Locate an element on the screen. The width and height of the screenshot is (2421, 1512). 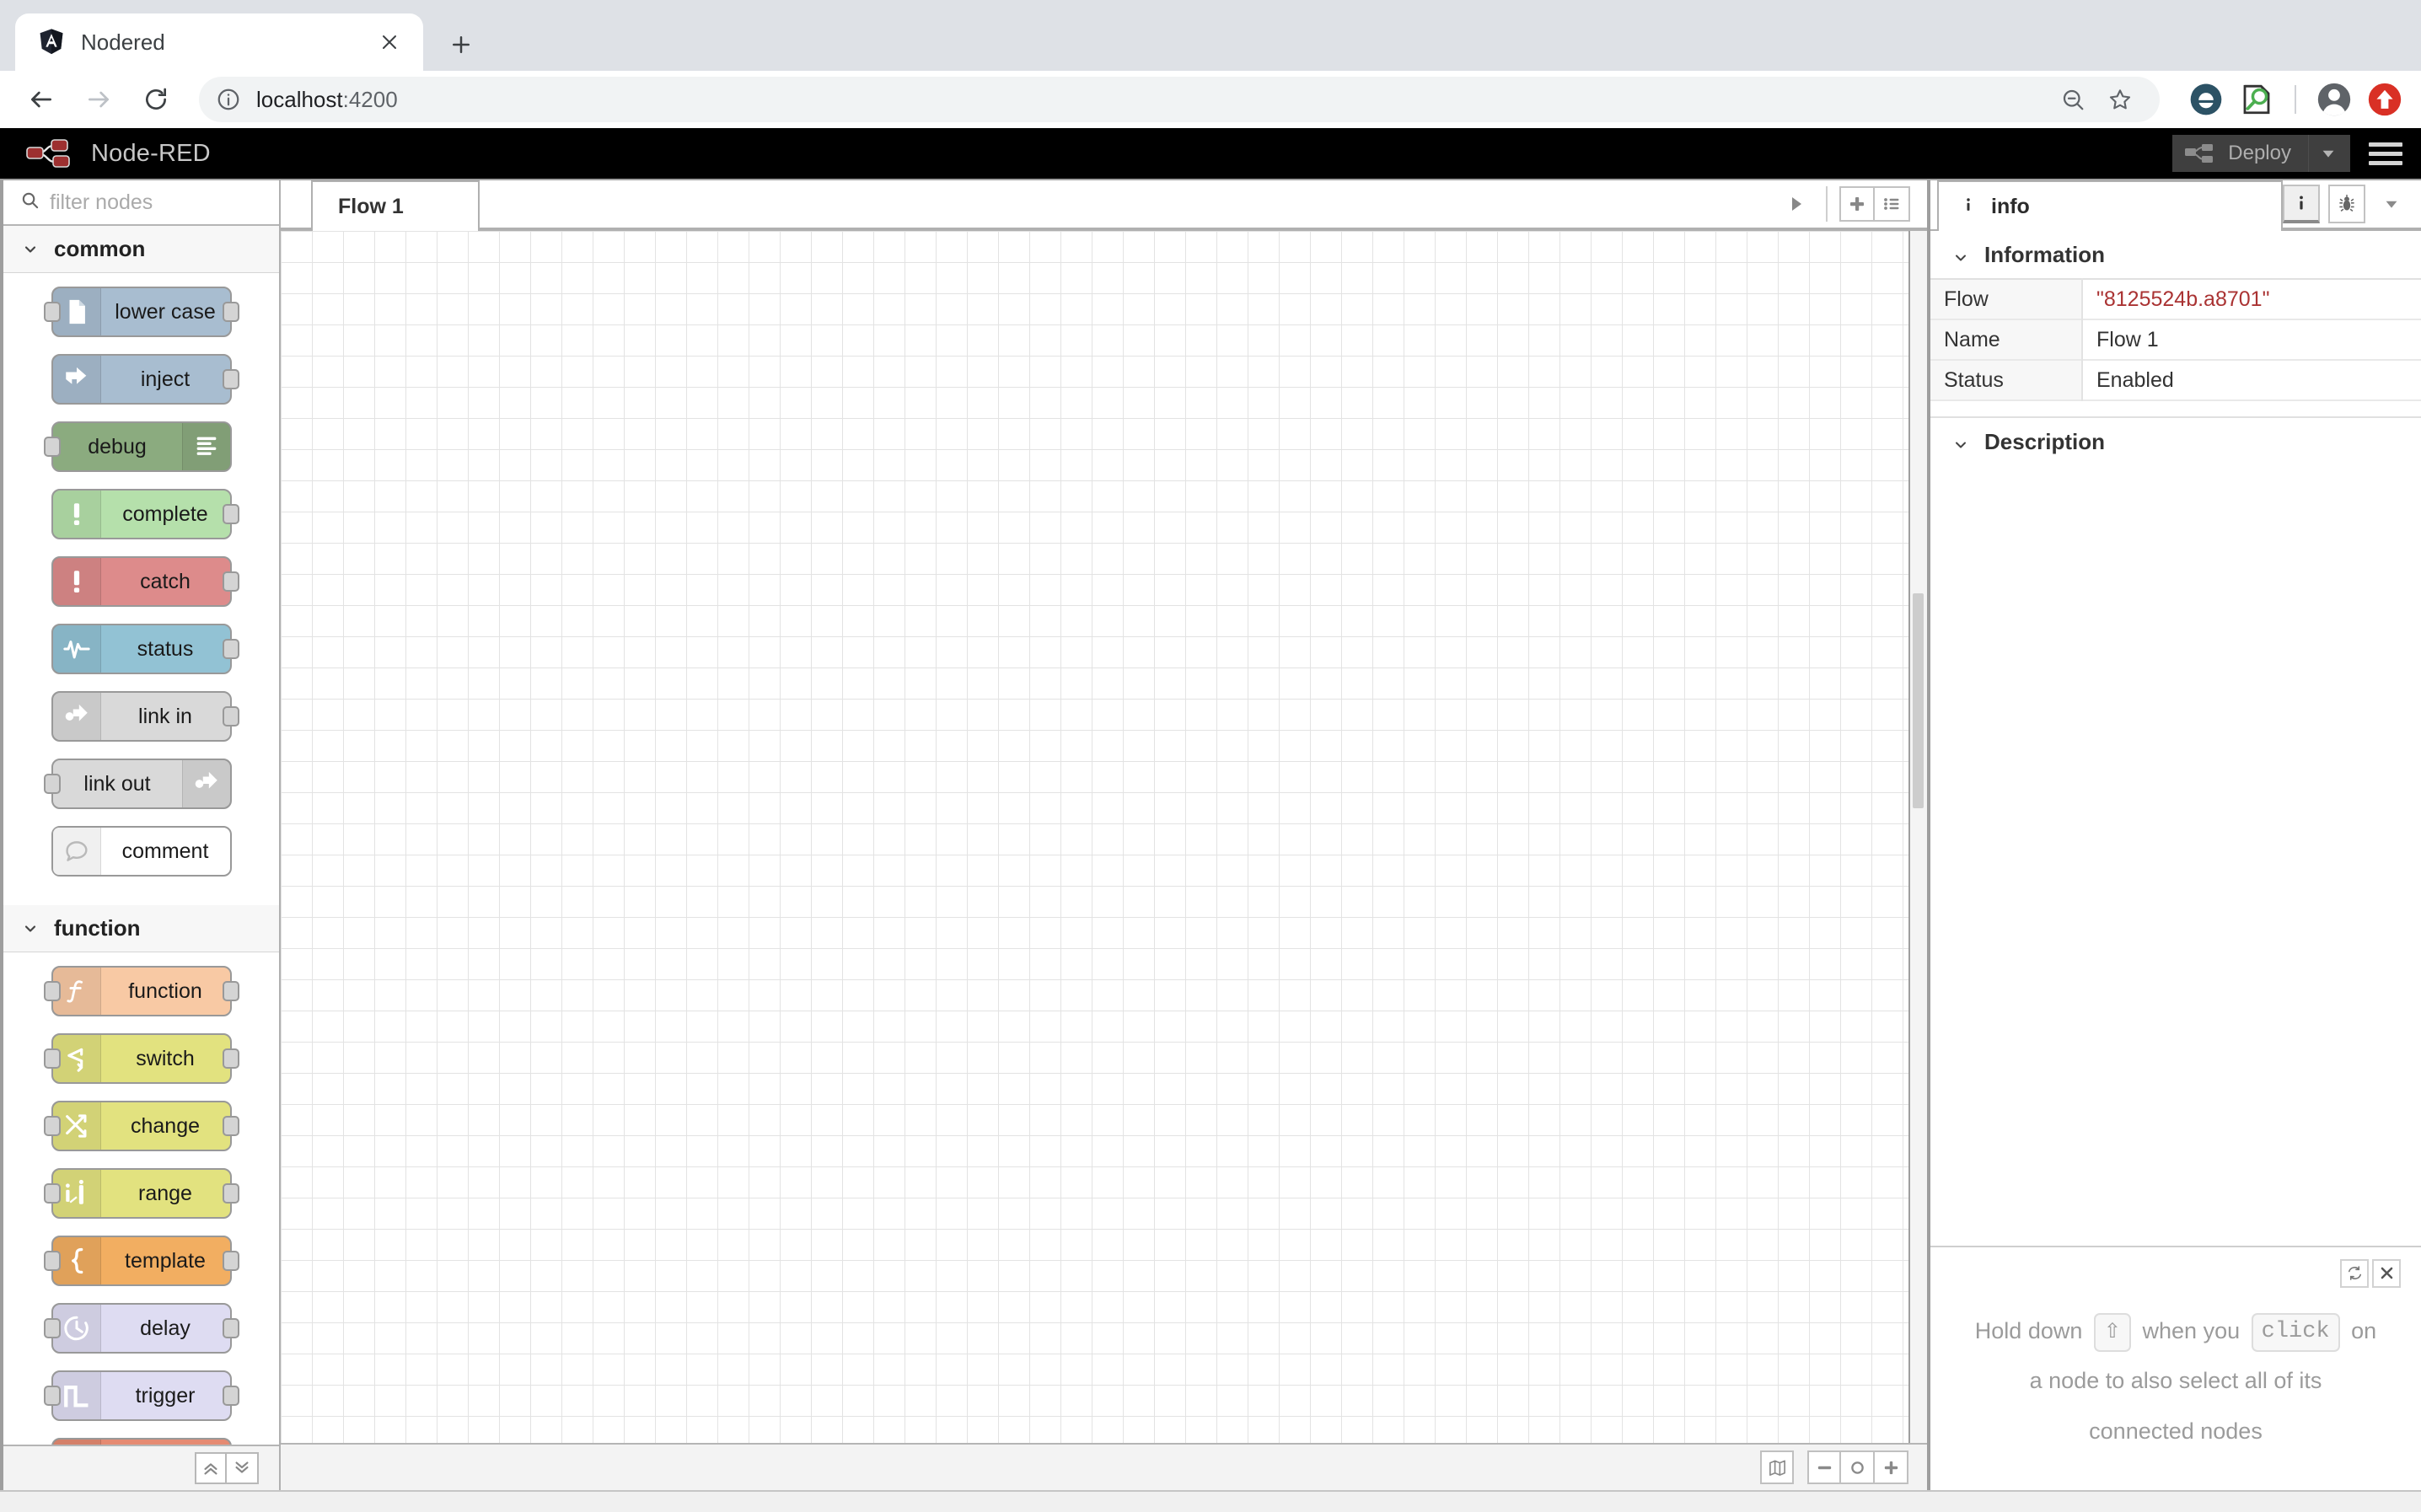
star-icon is located at coordinates (2120, 99).